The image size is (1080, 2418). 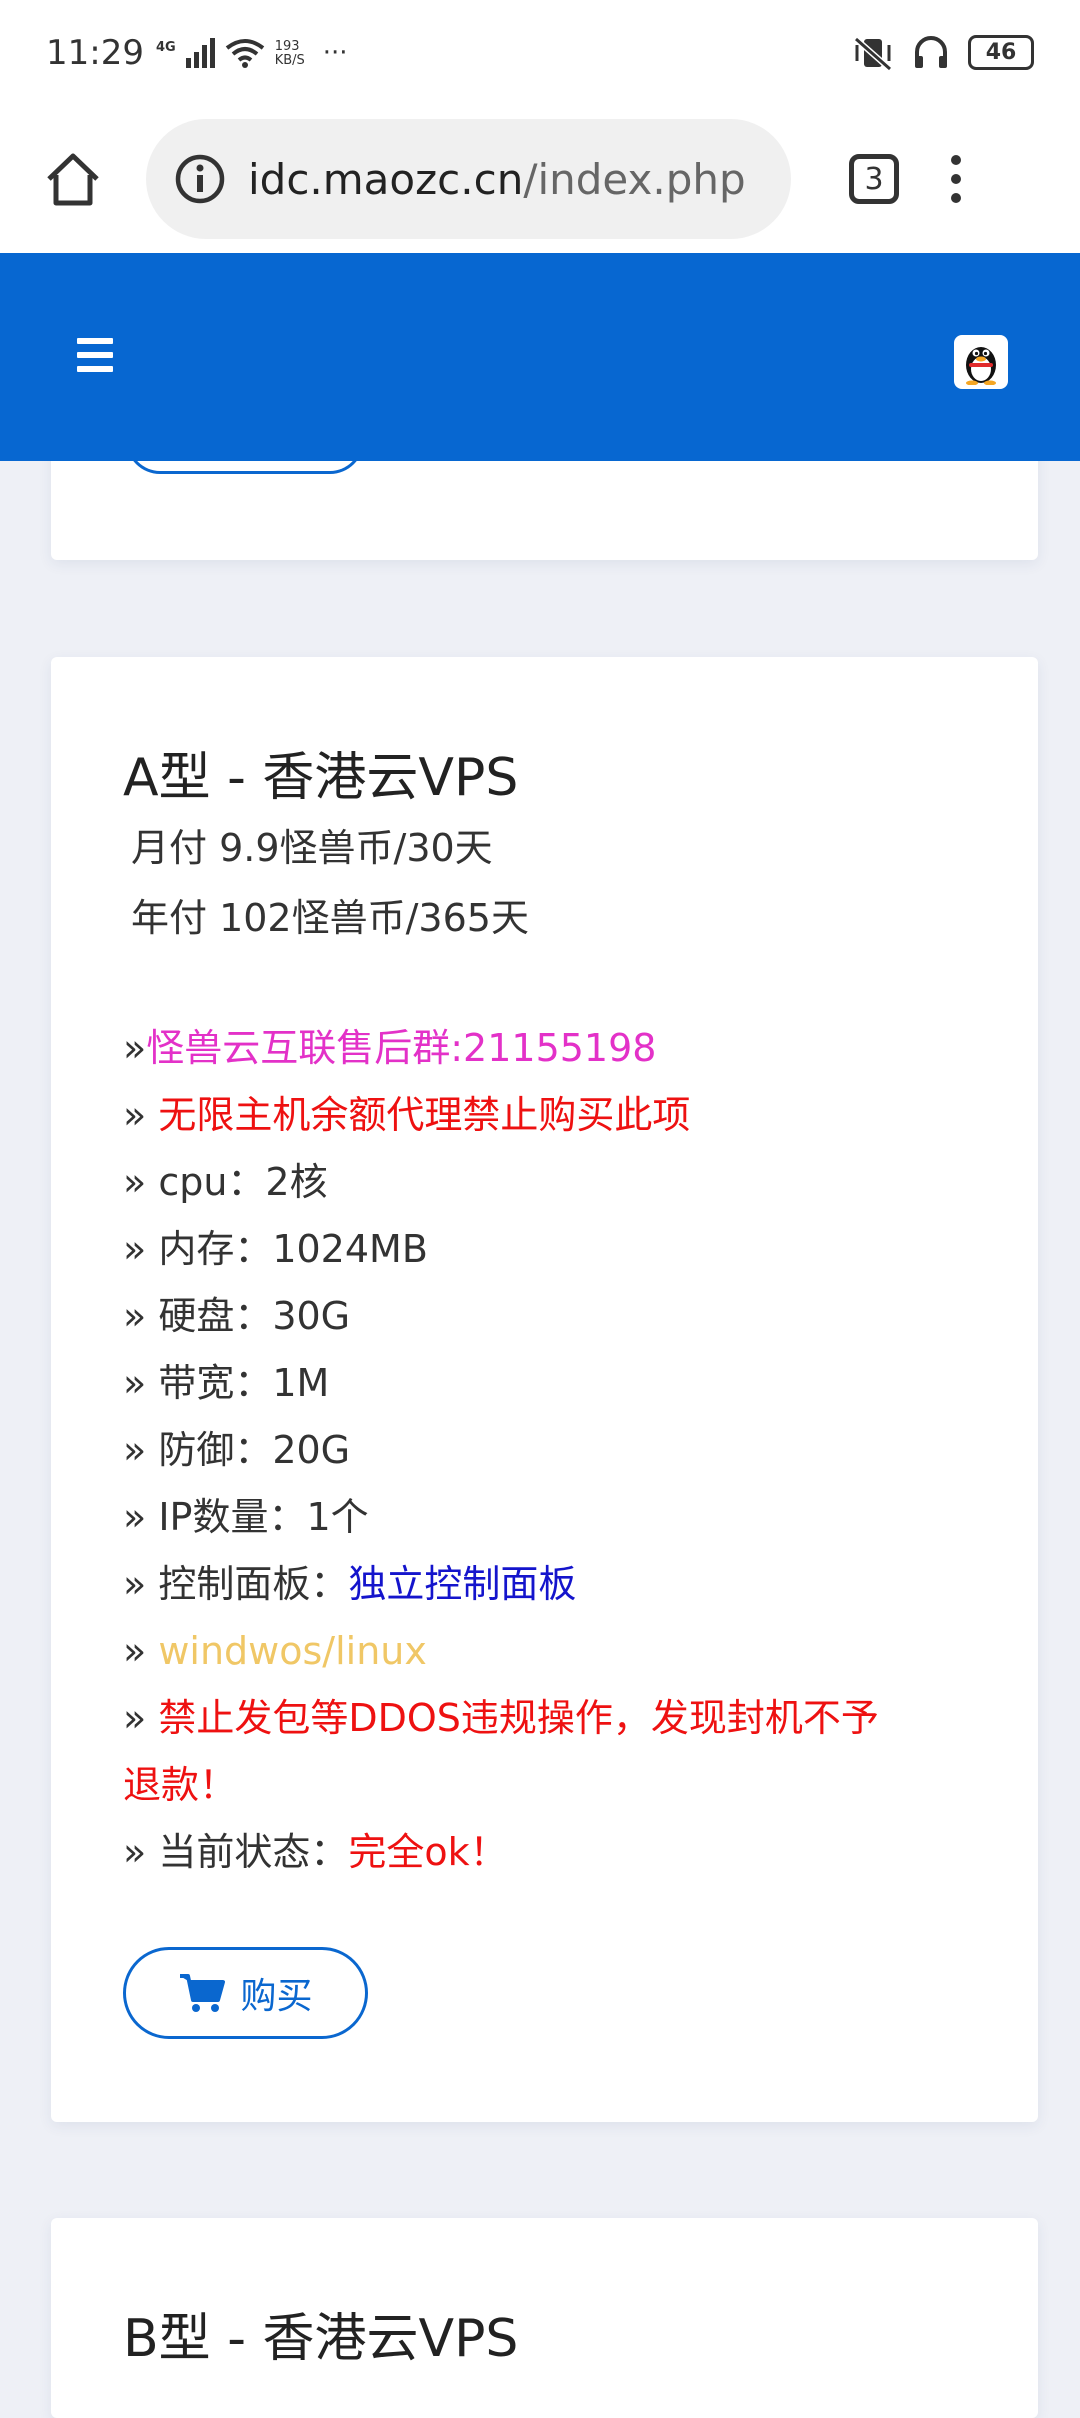 What do you see at coordinates (200, 52) in the screenshot?
I see `signal-icon` at bounding box center [200, 52].